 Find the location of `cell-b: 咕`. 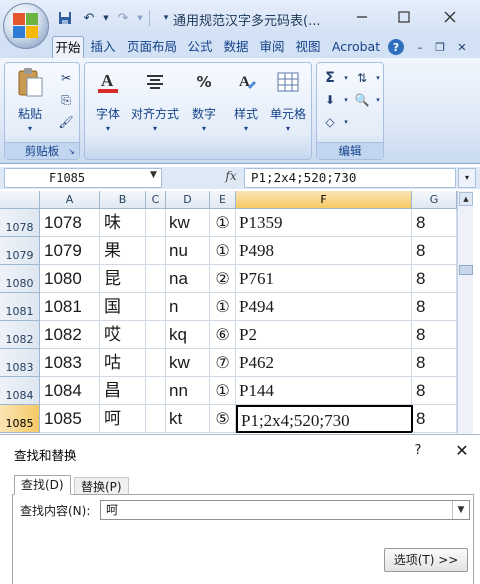

cell-b: 咕 is located at coordinates (123, 363).